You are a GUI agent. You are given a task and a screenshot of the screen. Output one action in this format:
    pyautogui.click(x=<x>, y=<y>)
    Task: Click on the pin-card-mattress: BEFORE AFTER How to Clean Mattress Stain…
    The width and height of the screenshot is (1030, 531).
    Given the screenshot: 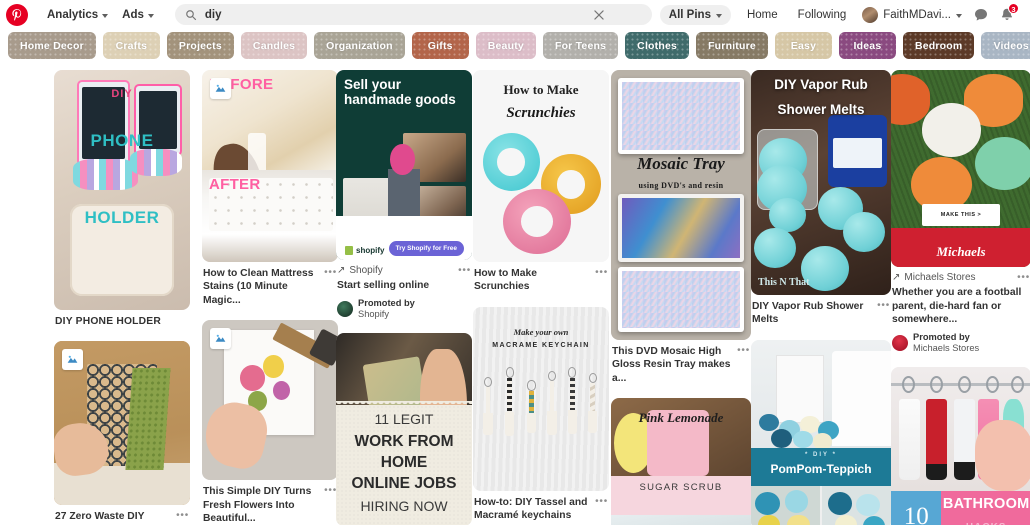 What is the action you would take?
    pyautogui.click(x=270, y=188)
    